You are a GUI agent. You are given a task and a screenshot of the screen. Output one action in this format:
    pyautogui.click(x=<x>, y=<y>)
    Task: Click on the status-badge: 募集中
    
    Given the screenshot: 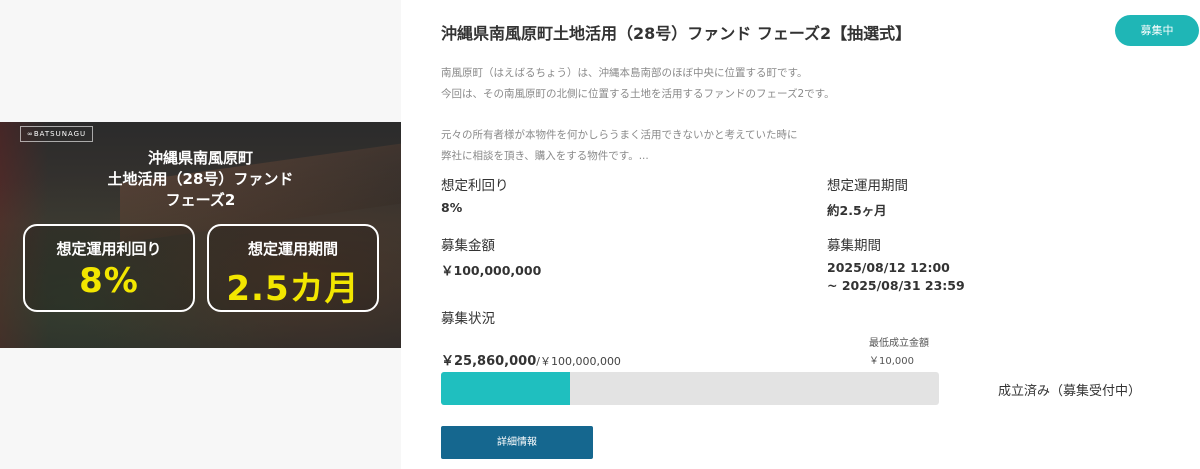 What is the action you would take?
    pyautogui.click(x=1157, y=30)
    